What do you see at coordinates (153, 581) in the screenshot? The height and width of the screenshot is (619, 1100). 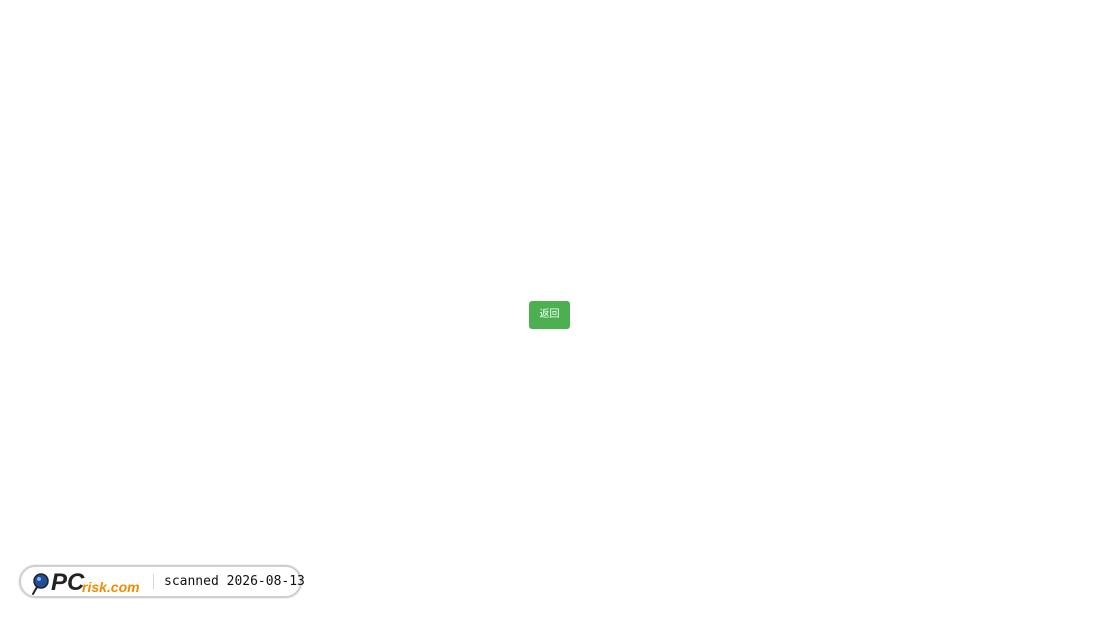 I see `watermark-divider` at bounding box center [153, 581].